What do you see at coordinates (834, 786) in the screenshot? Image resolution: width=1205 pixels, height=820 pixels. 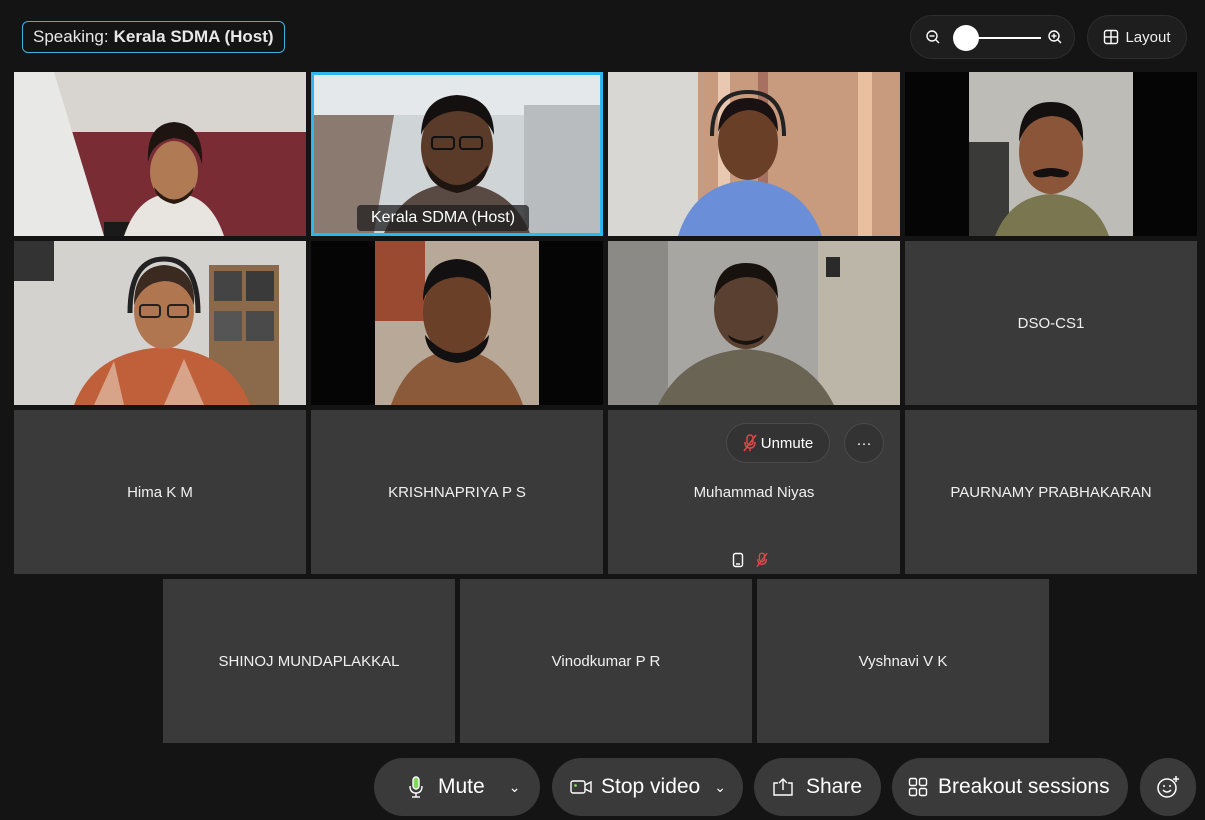 I see `share-label: Share` at bounding box center [834, 786].